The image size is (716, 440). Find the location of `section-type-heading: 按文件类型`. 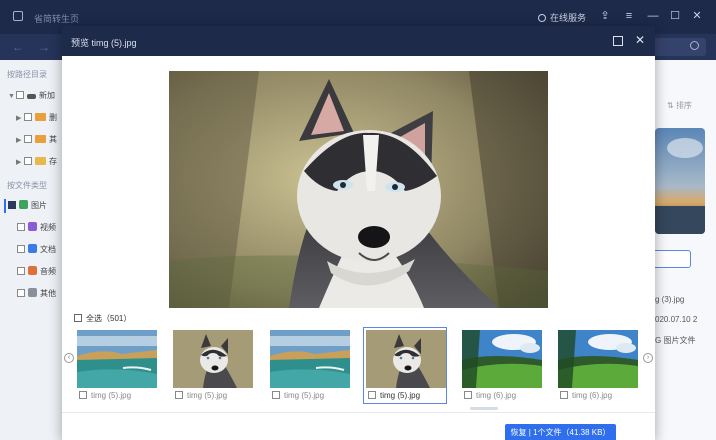

section-type-heading: 按文件类型 is located at coordinates (27, 185).